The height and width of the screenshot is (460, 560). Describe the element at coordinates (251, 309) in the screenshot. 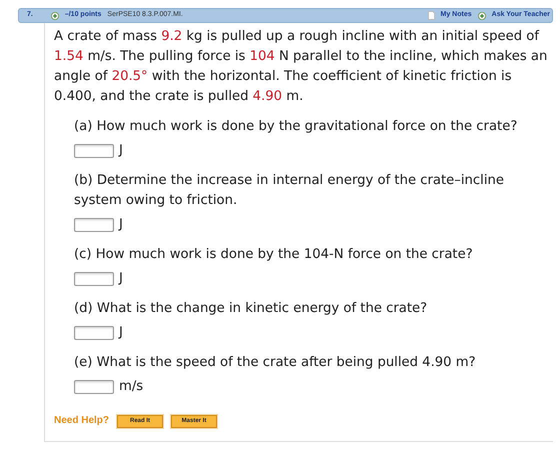

I see `question-text: (d) What is the change in kinetic energy of the crate?` at that location.